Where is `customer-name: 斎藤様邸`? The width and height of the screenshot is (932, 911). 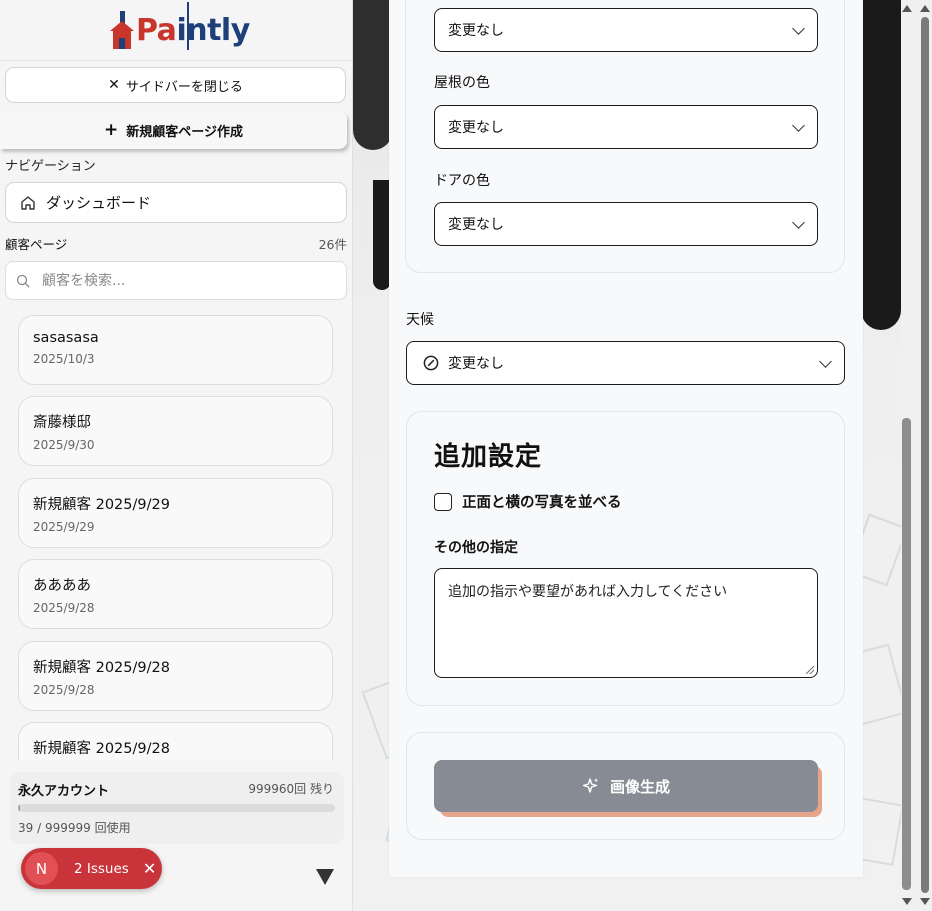 customer-name: 斎藤様邸 is located at coordinates (62, 423).